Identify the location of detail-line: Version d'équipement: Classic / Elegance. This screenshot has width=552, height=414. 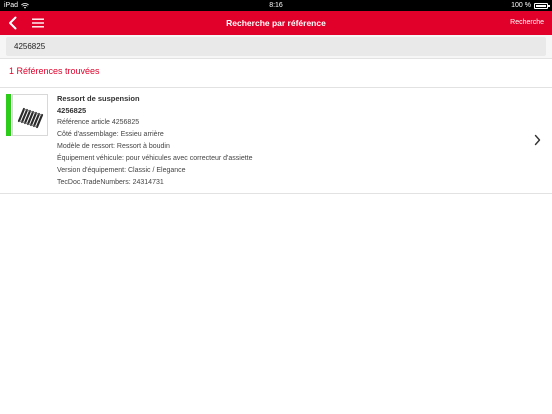
(121, 170).